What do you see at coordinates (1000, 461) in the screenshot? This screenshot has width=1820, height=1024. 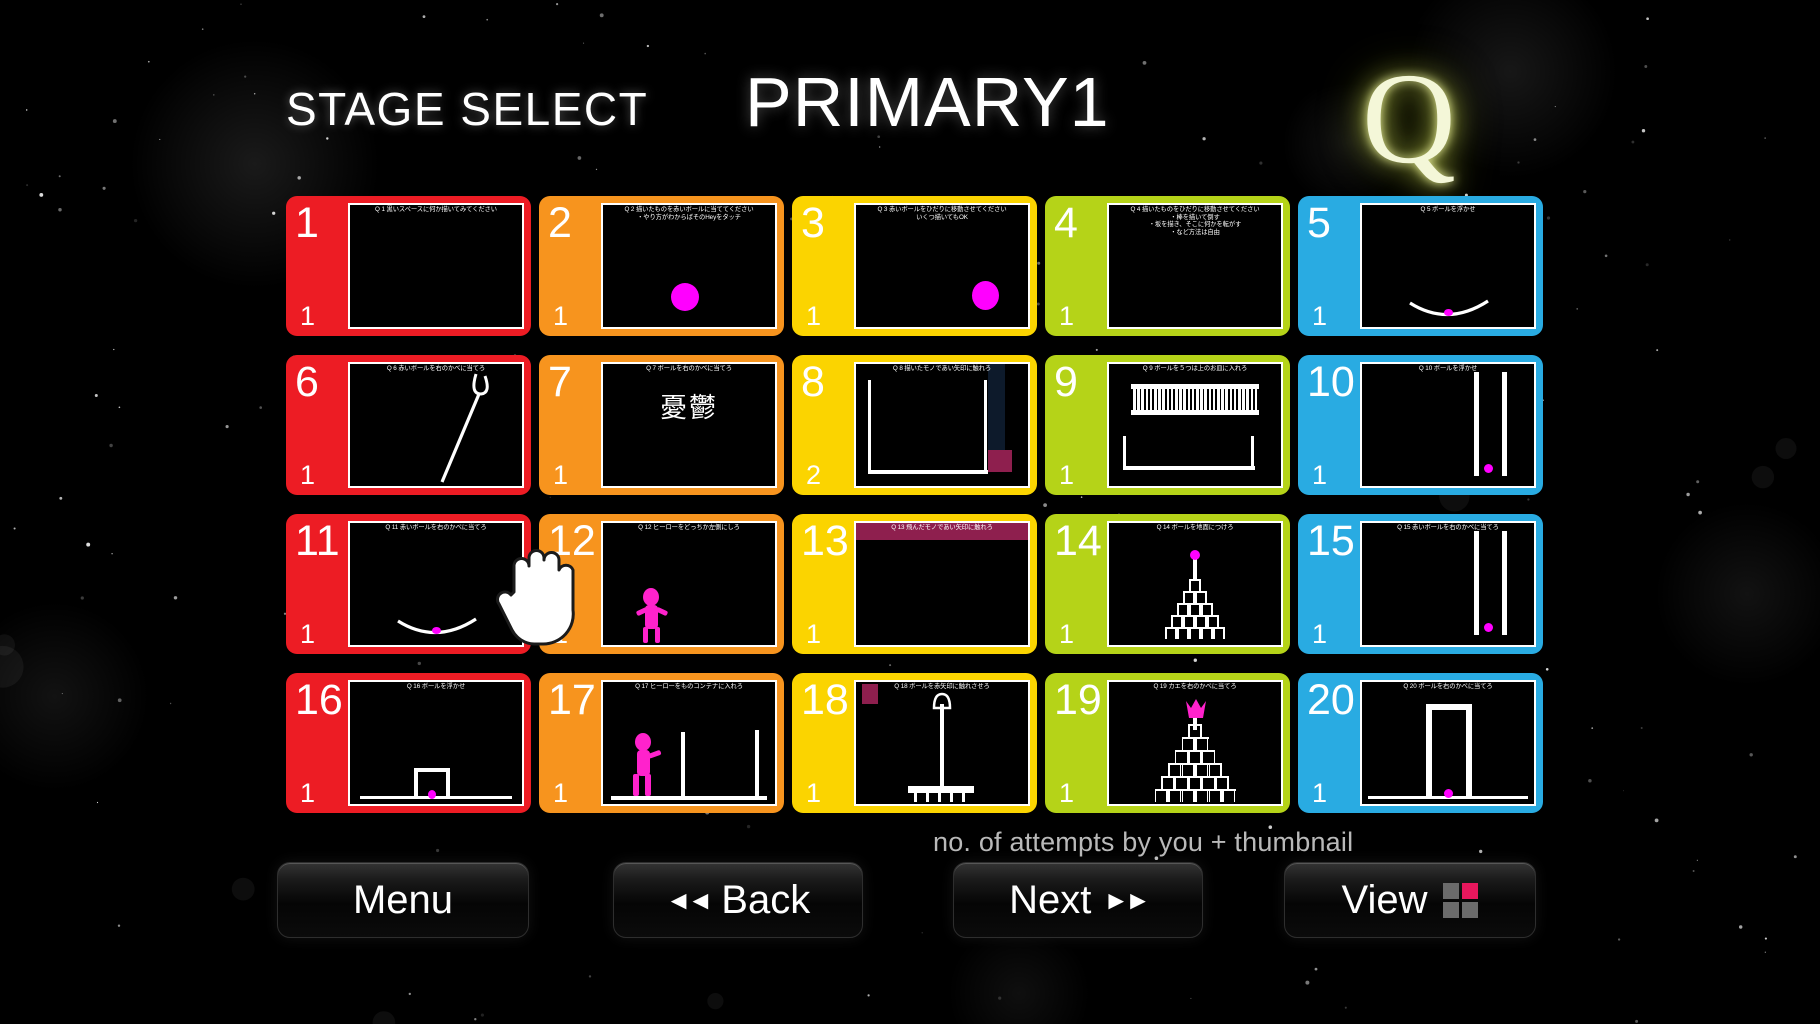 I see `maroon-square` at bounding box center [1000, 461].